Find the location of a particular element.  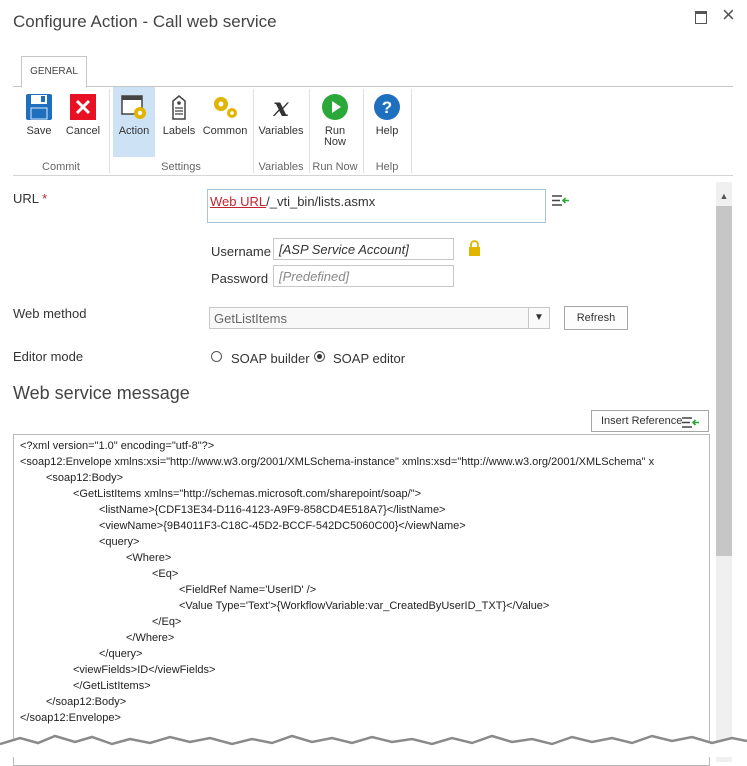

url-path: /_vti_bin/lists.asmx is located at coordinates (321, 201).